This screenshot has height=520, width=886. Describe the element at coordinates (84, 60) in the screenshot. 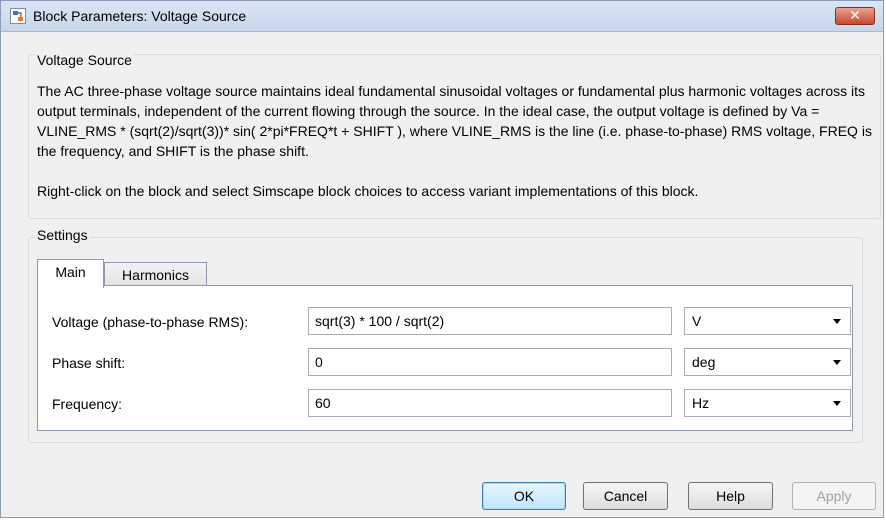

I see `block-description-title: Voltage Source` at that location.